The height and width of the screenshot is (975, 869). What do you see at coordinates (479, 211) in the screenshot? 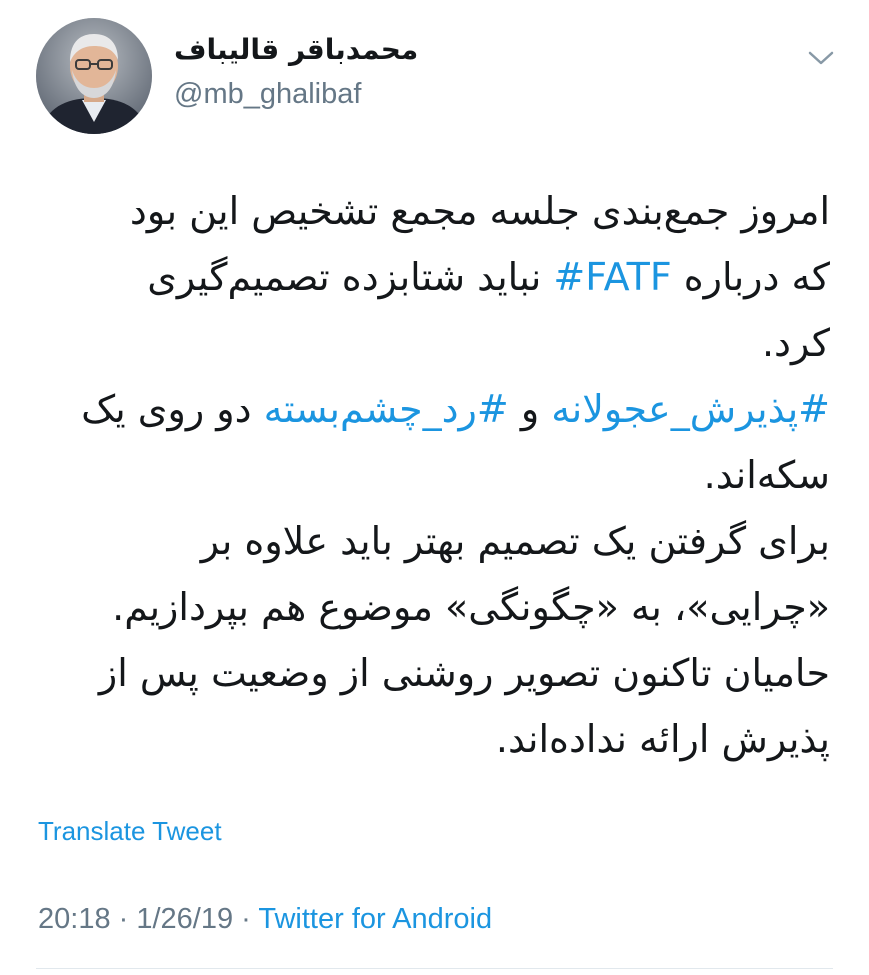
I see `text-segment: امروز جمع‌بندی جلسه مجمع تشخیص این بود` at bounding box center [479, 211].